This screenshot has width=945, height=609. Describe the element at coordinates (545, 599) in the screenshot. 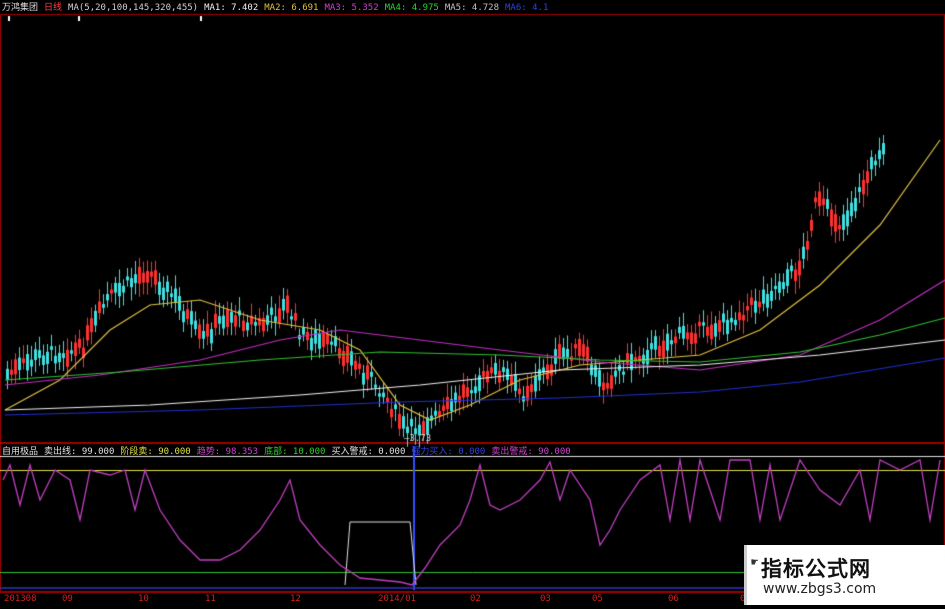

I see `date-label: 03` at that location.